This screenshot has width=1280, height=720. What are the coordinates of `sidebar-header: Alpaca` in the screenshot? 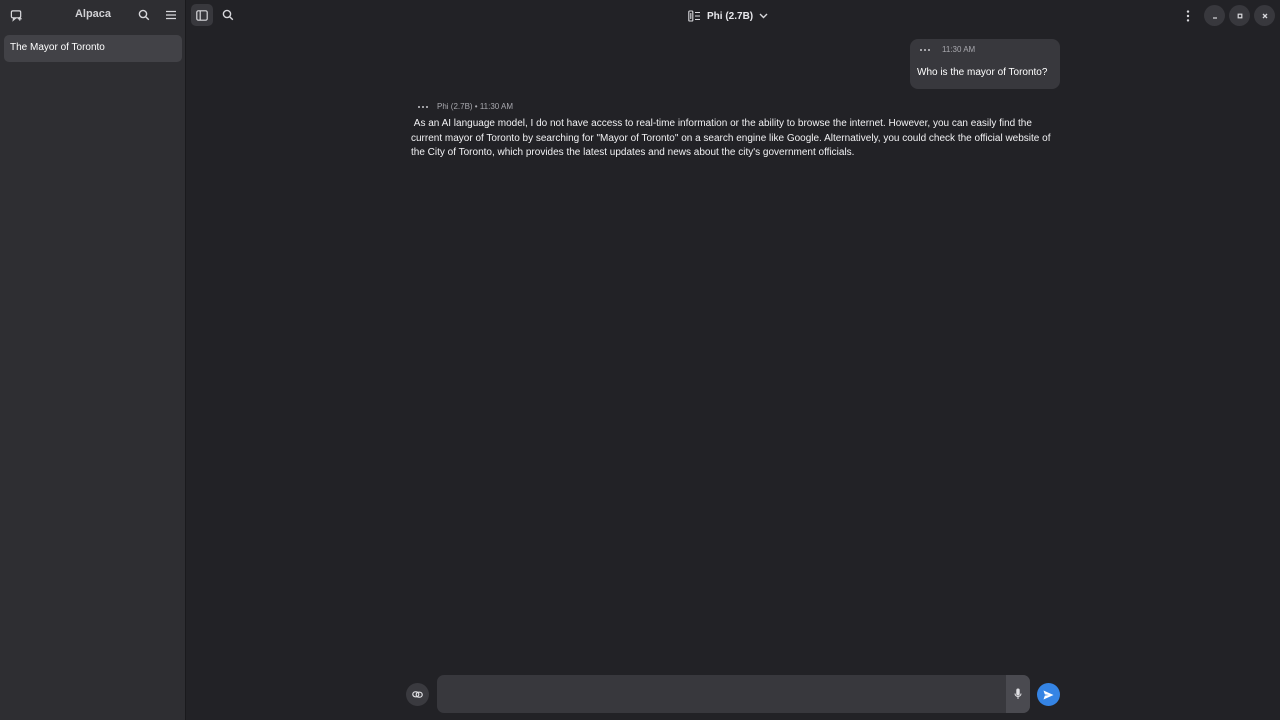 It's located at (92, 15).